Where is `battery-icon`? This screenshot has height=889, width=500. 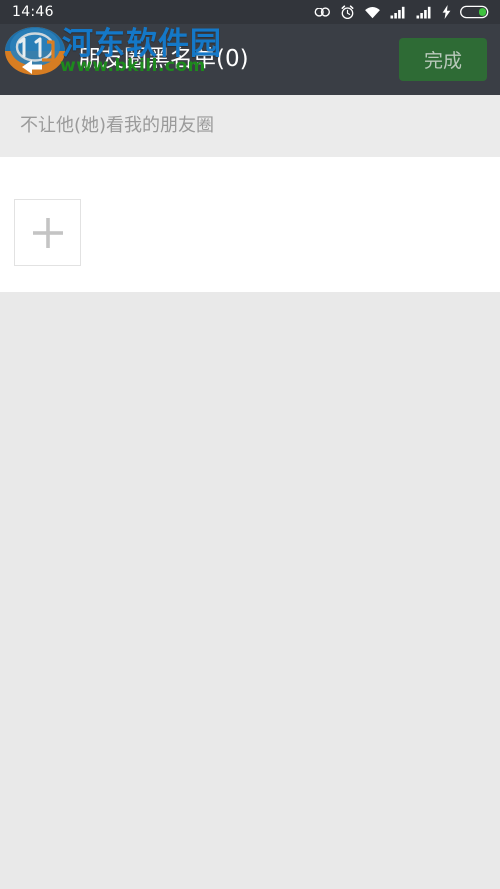
battery-icon is located at coordinates (474, 12).